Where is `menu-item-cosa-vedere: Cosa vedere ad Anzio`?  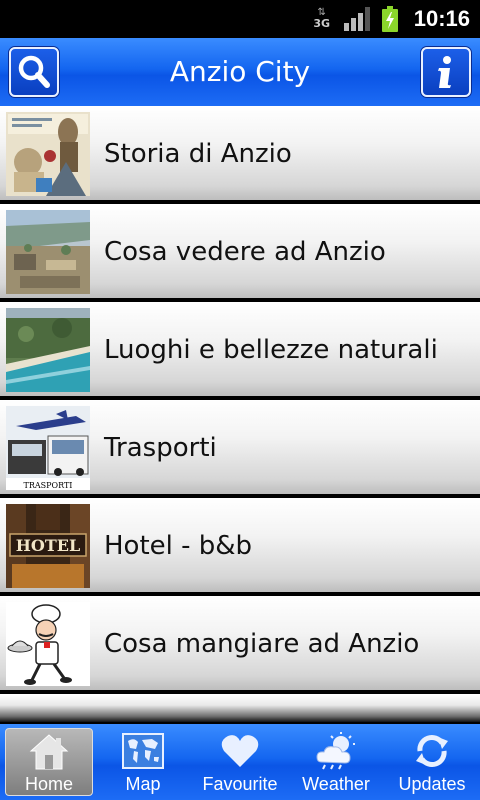
menu-item-cosa-vedere: Cosa vedere ad Anzio is located at coordinates (240, 252).